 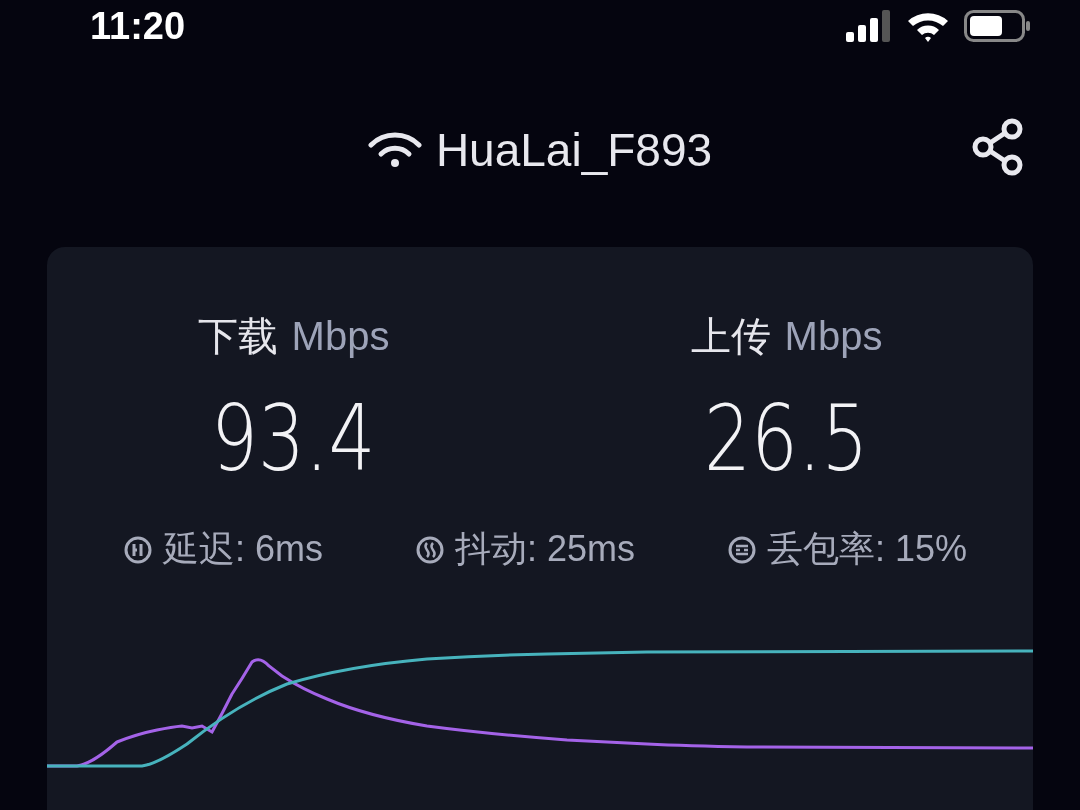 What do you see at coordinates (997, 26) in the screenshot?
I see `battery-icon` at bounding box center [997, 26].